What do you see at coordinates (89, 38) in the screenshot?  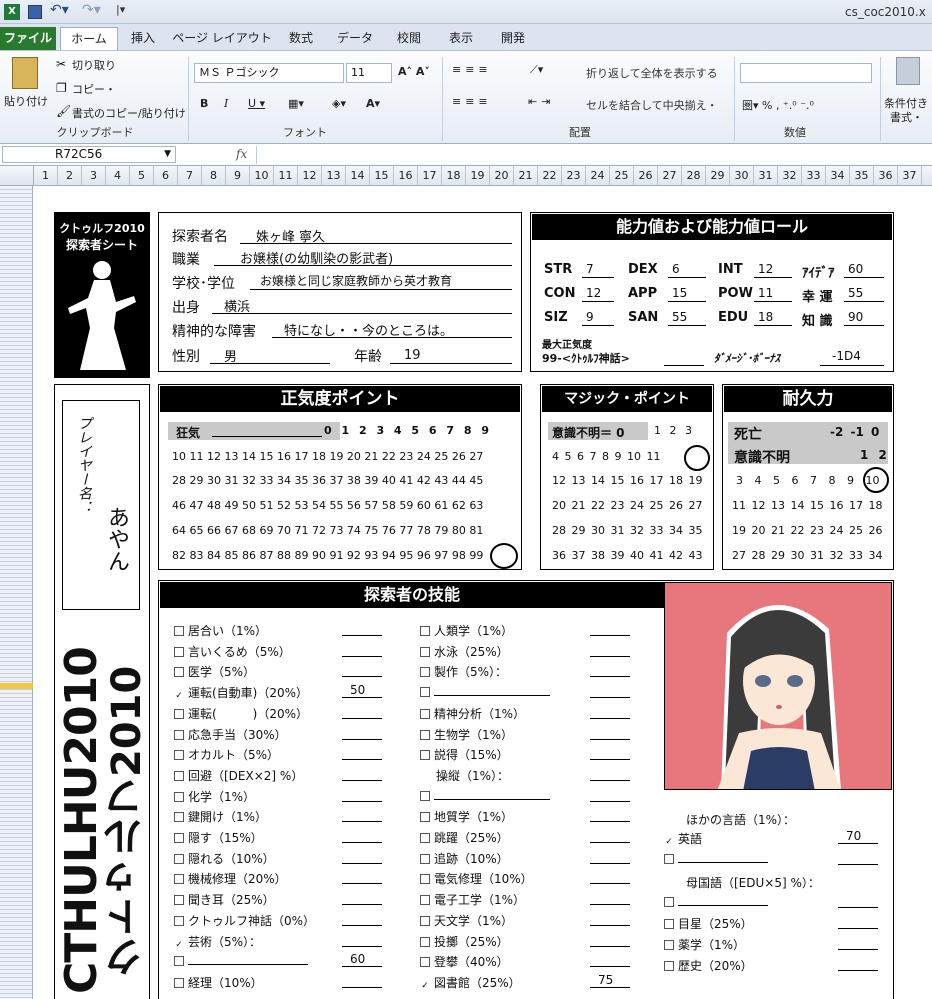 I see `tab-home: ホーム` at bounding box center [89, 38].